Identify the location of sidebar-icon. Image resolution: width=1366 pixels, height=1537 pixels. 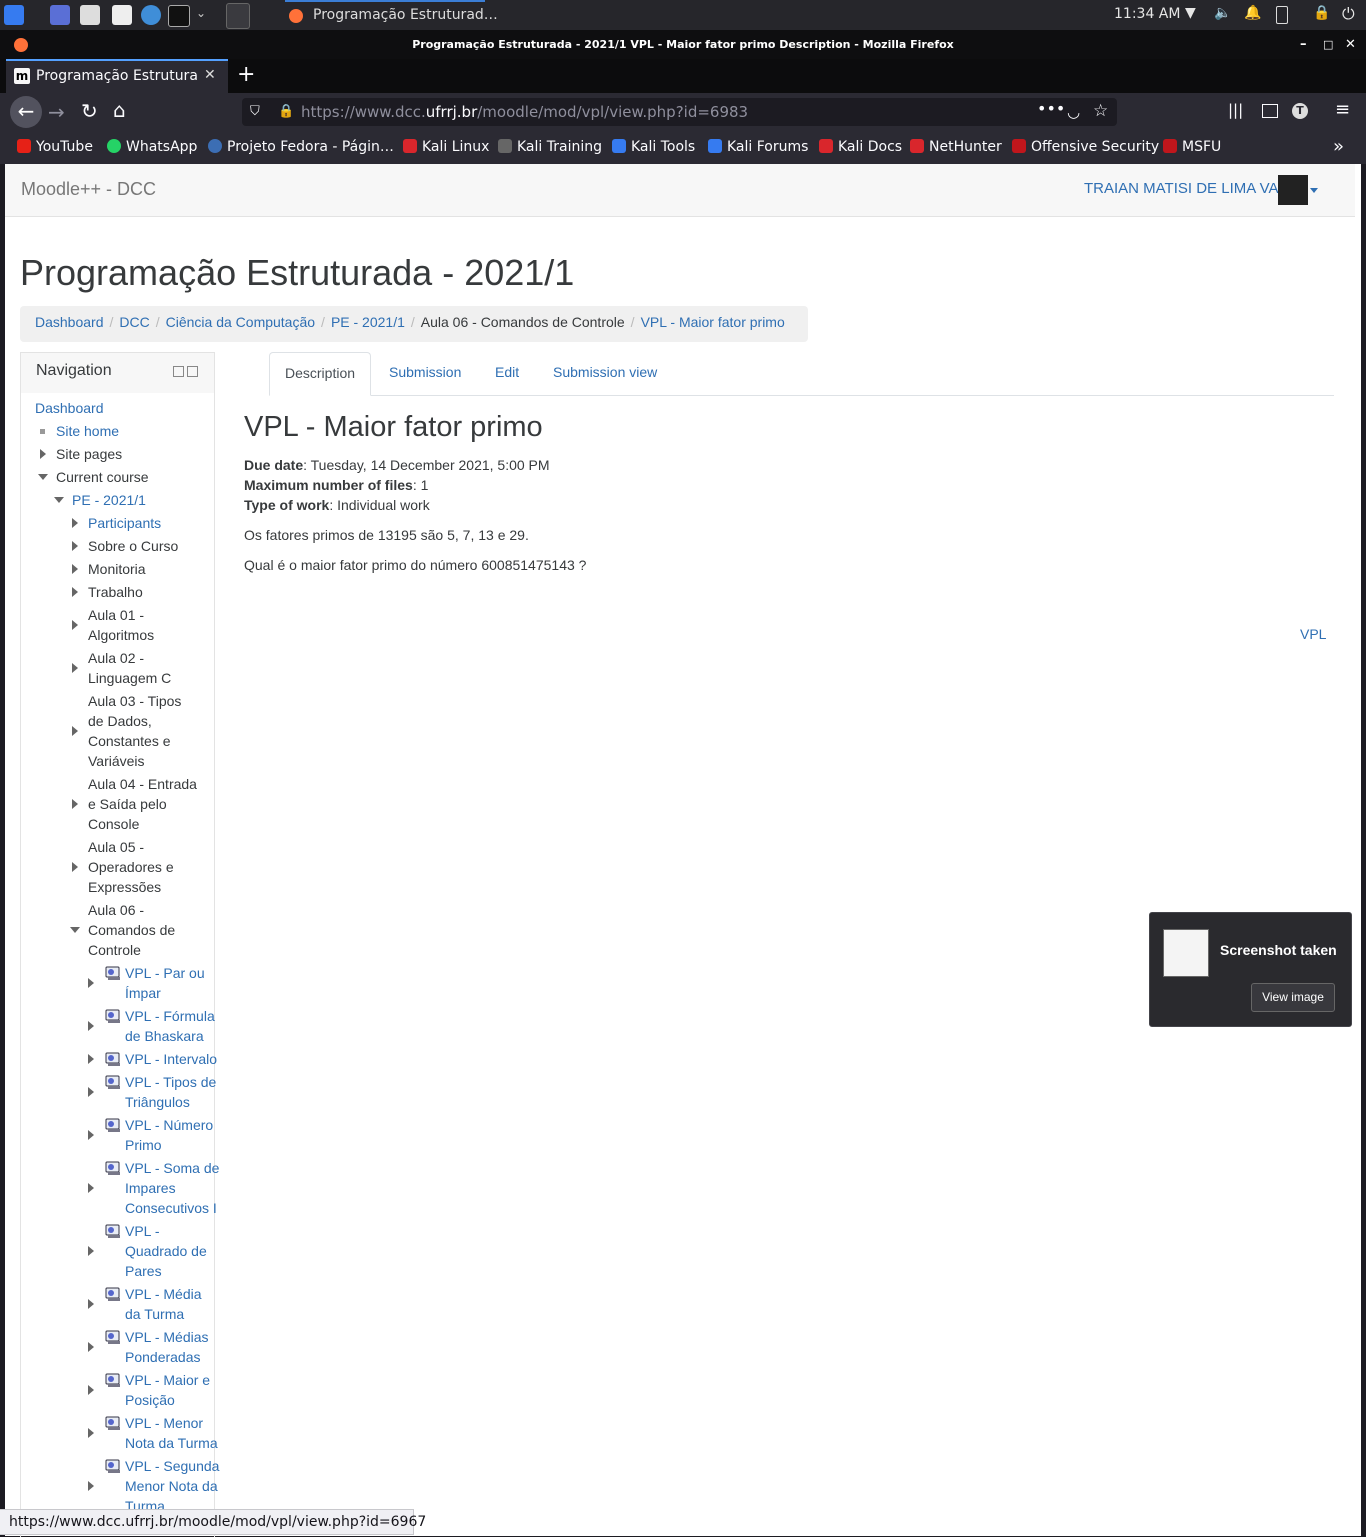
(1270, 111).